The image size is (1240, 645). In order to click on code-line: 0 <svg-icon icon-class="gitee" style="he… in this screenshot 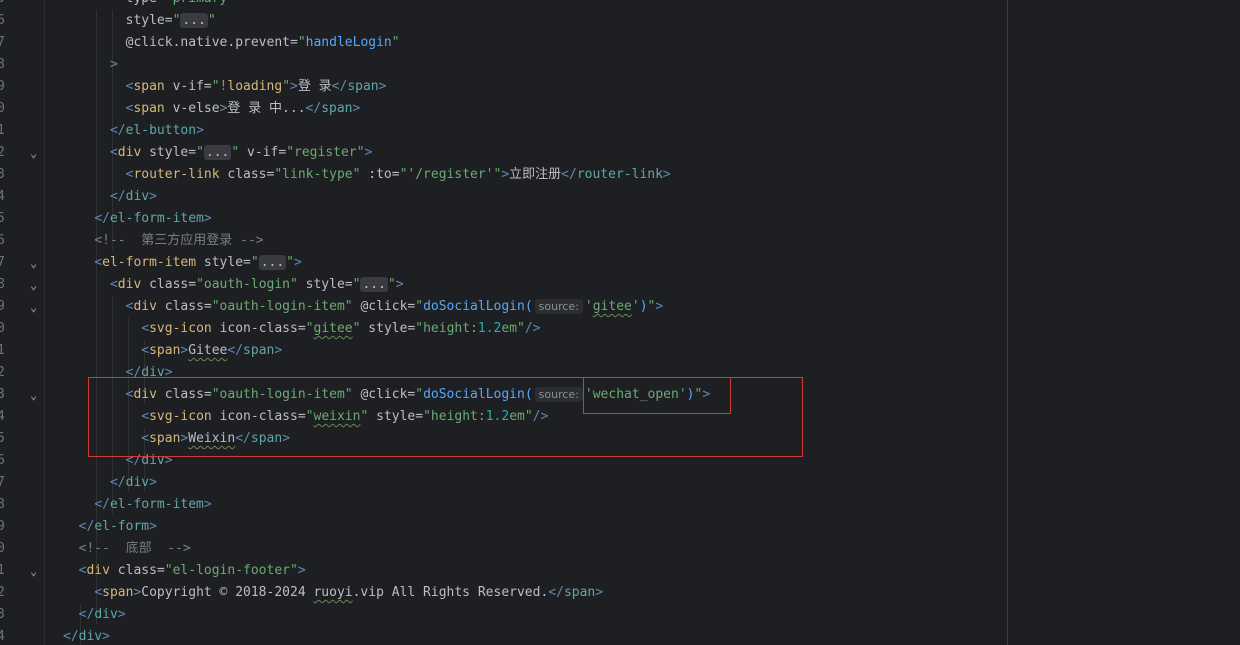, I will do `click(500, 329)`.